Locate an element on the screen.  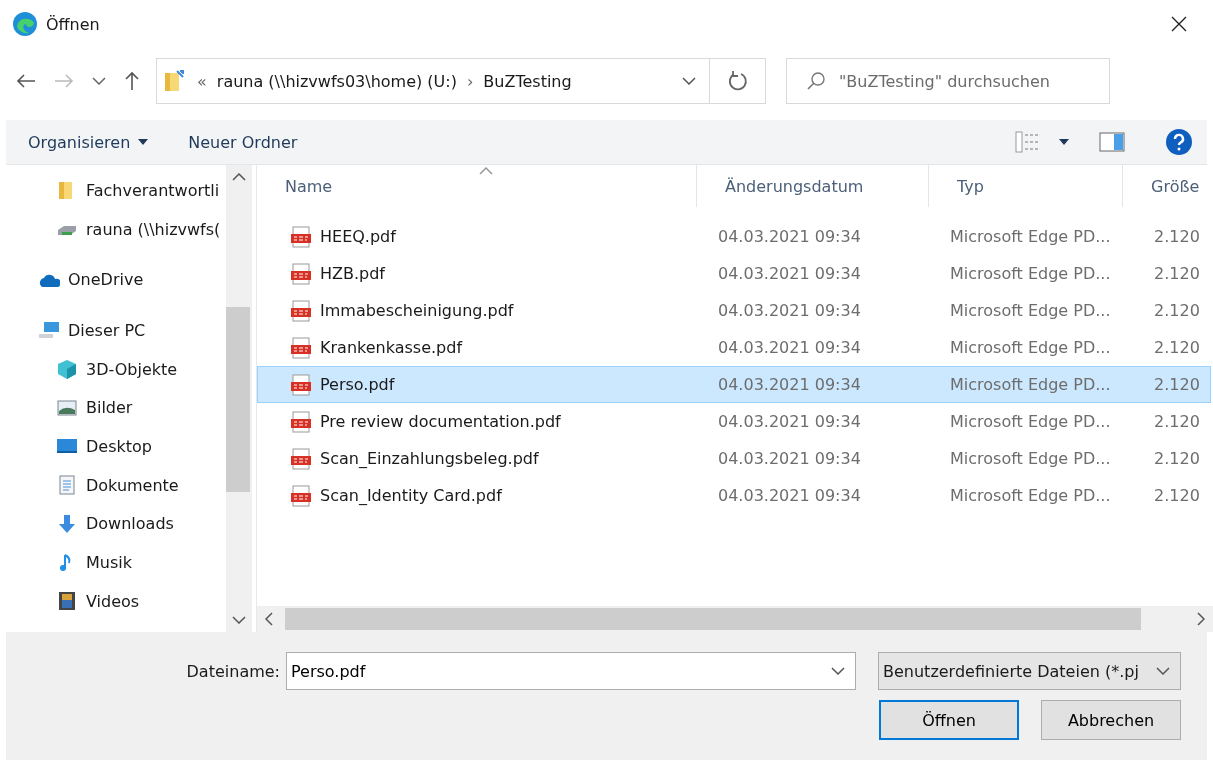
window-title: Öffnen is located at coordinates (73, 24).